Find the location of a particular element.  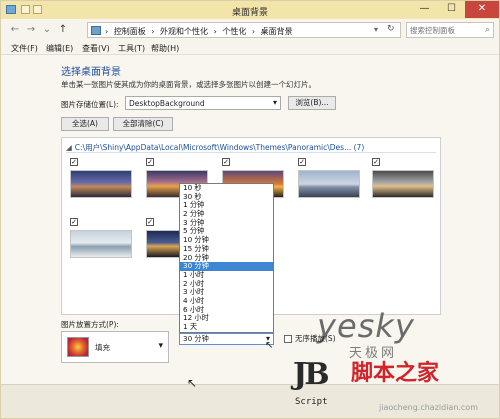

menu-view: 查看(V) is located at coordinates (96, 48).